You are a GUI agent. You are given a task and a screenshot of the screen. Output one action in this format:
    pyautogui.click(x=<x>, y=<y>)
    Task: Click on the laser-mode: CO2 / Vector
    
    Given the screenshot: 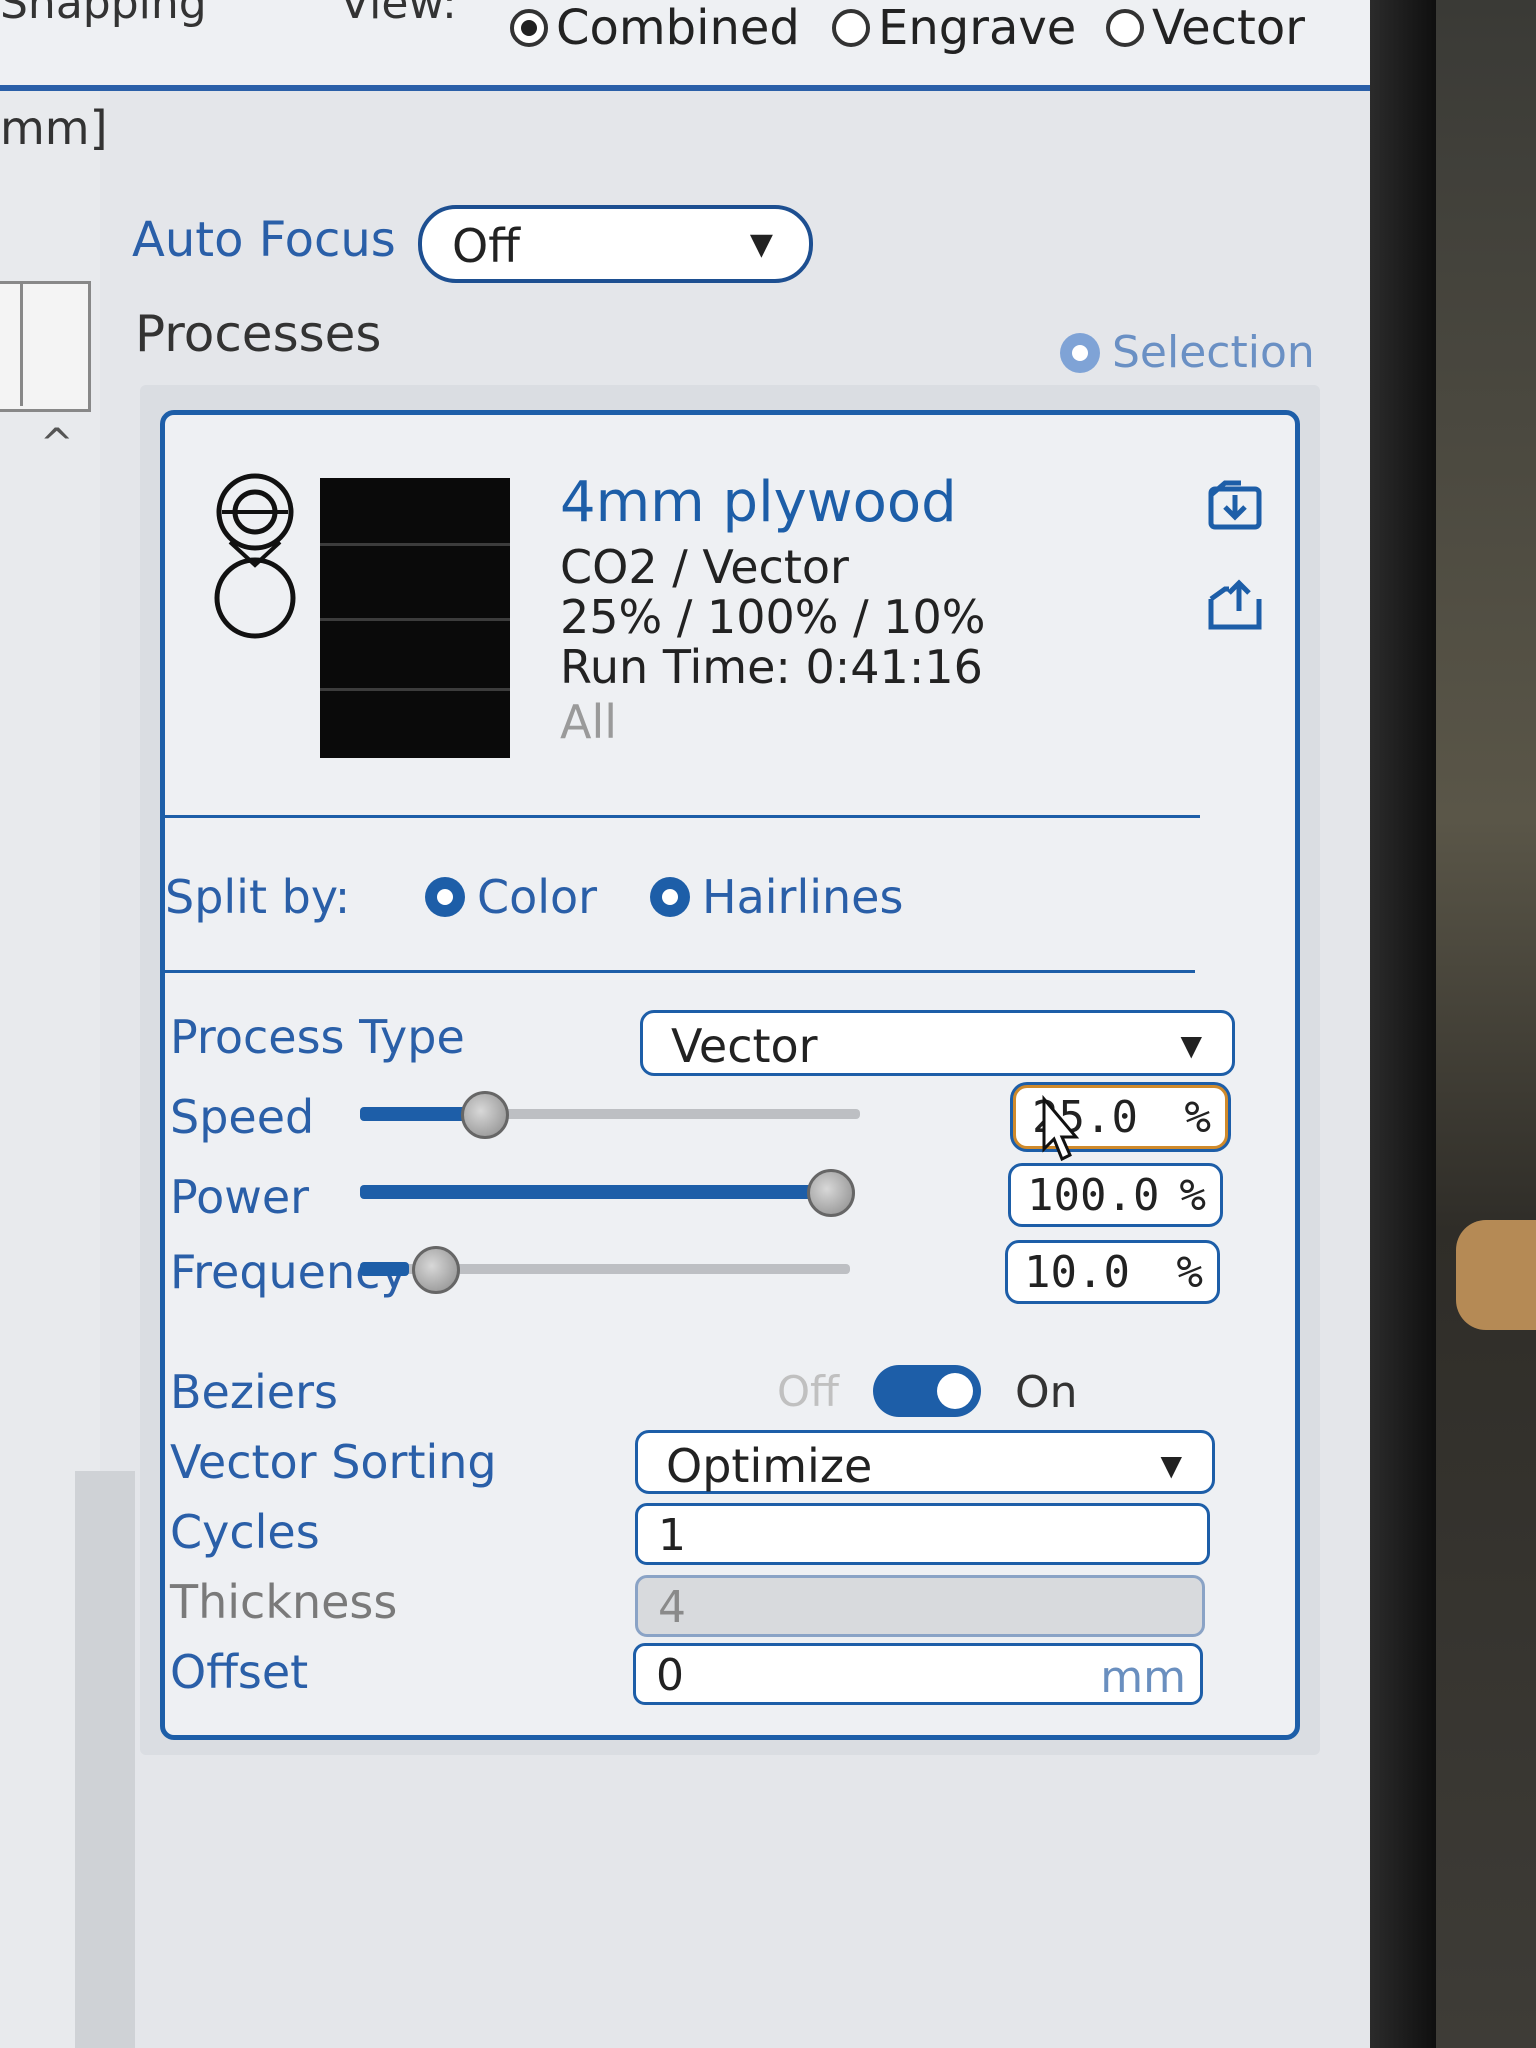 What is the action you would take?
    pyautogui.click(x=704, y=567)
    